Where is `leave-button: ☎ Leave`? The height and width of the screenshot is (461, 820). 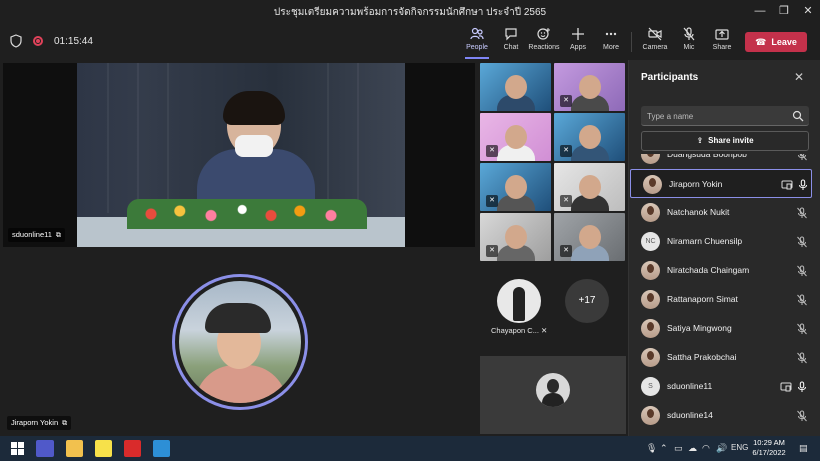
leave-button: ☎ Leave is located at coordinates (776, 42).